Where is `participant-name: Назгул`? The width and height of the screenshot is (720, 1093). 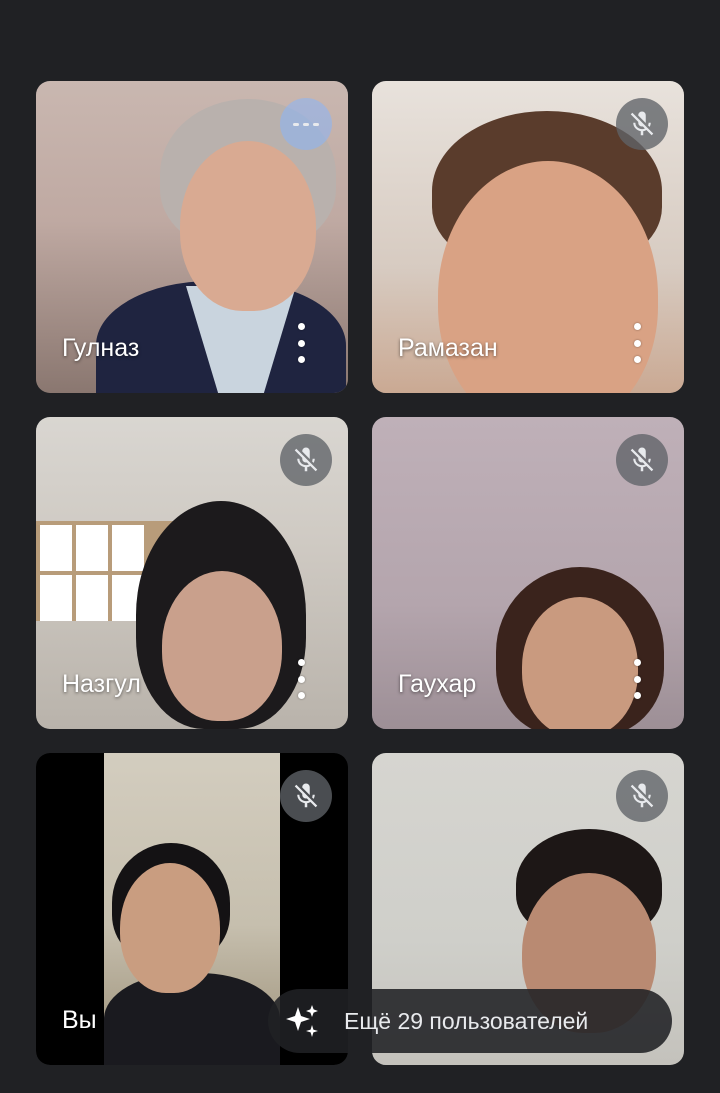 participant-name: Назгул is located at coordinates (101, 684).